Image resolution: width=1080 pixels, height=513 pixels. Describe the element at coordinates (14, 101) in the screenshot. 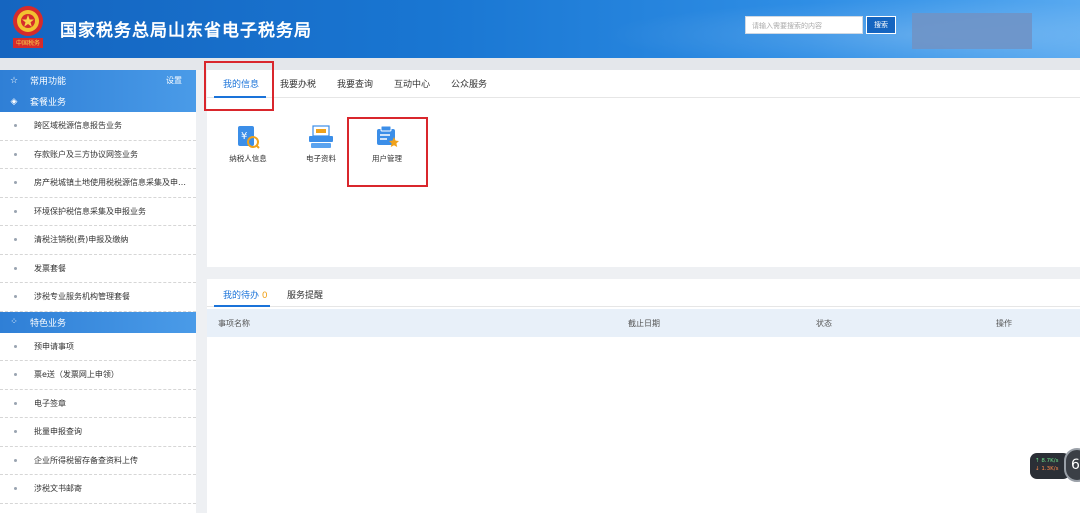

I see `layers-icon: ◈` at that location.